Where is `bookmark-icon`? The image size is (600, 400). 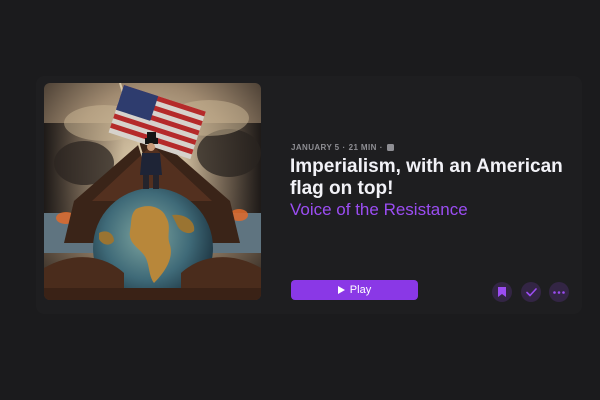
bookmark-icon is located at coordinates (502, 292).